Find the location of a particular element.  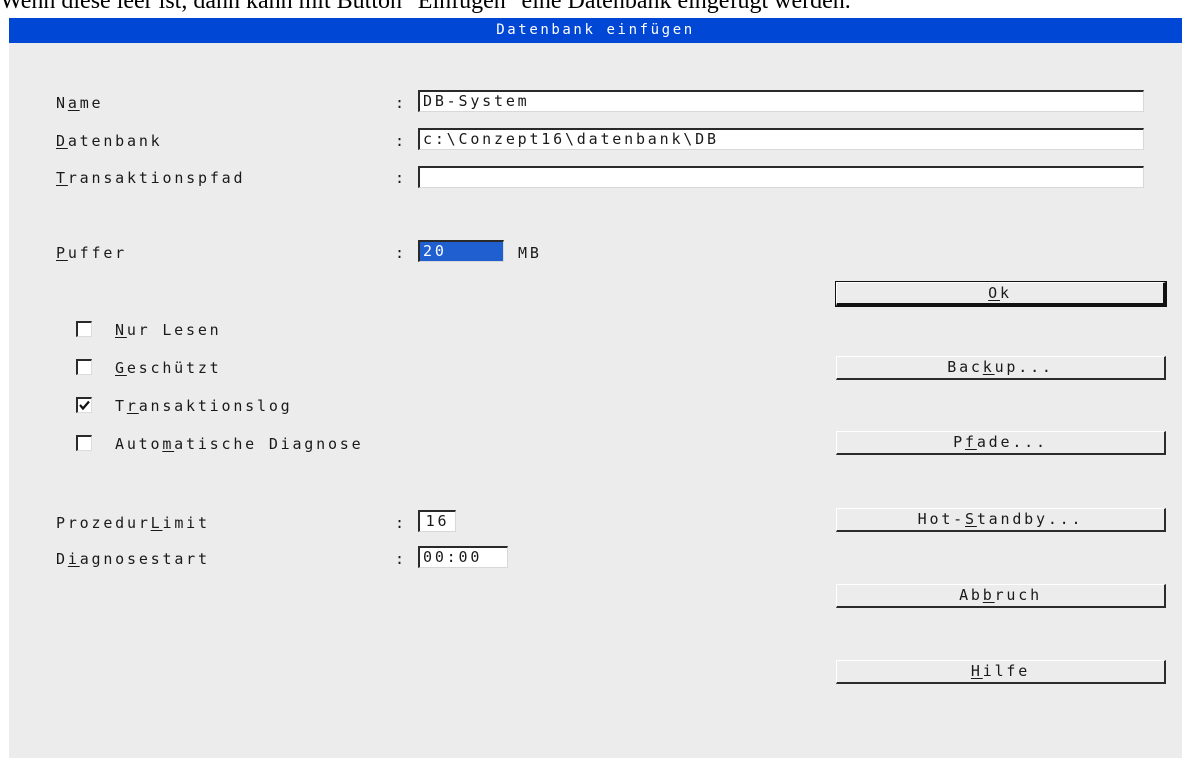

dialog-title: Datenbank einfügen is located at coordinates (595, 30).